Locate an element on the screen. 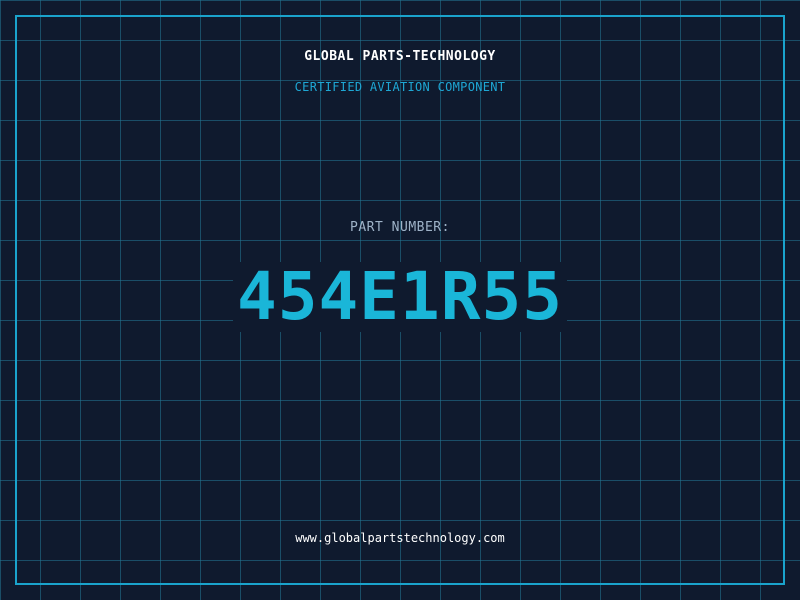  part-number-container: 454E1R55 is located at coordinates (400, 297).